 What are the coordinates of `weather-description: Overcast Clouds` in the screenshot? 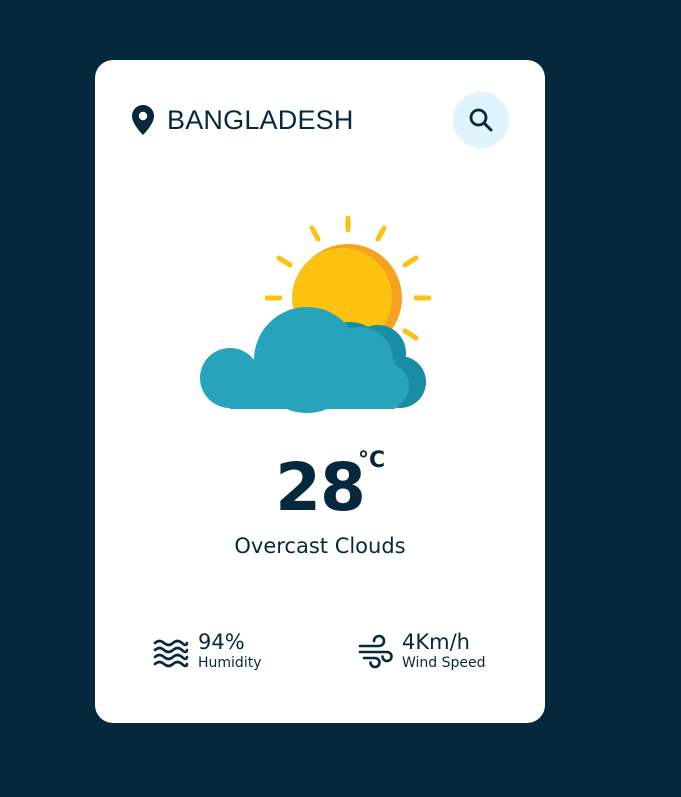 It's located at (320, 546).